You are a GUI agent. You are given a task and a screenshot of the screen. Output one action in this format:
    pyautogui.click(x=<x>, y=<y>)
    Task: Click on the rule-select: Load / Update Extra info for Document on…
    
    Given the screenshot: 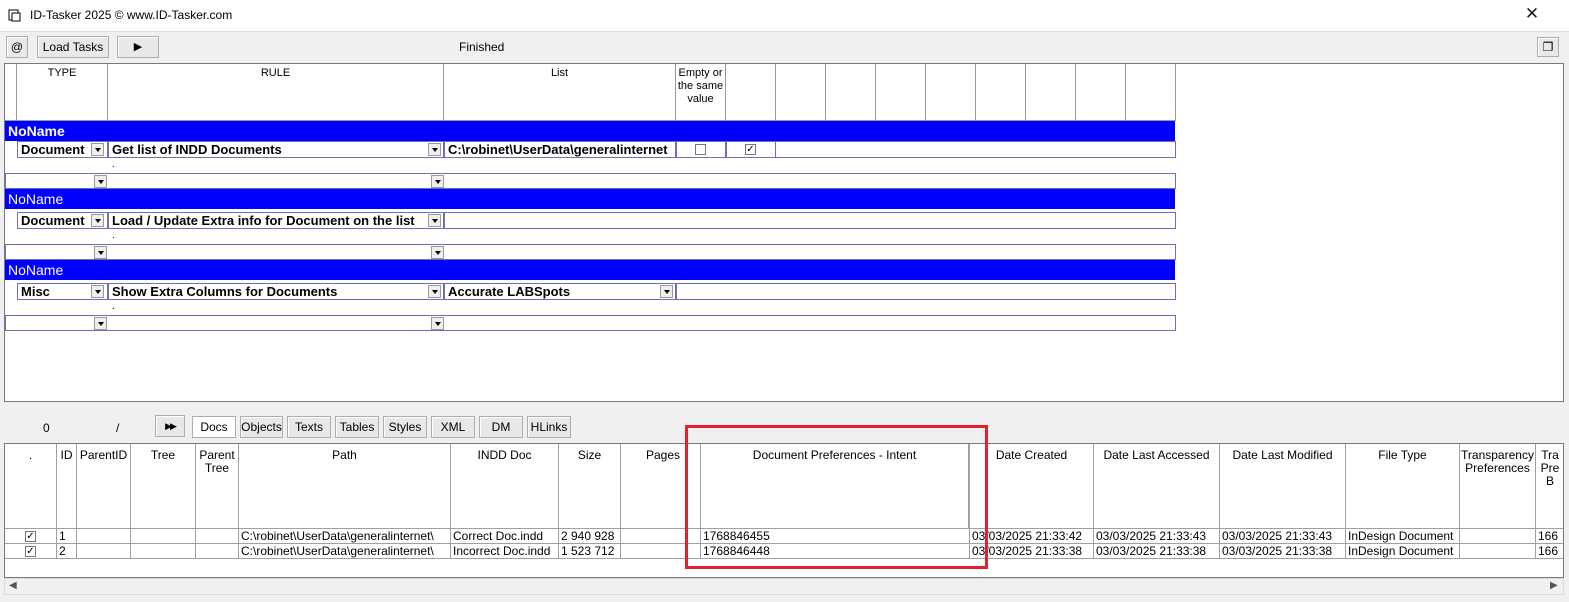 What is the action you would take?
    pyautogui.click(x=276, y=220)
    